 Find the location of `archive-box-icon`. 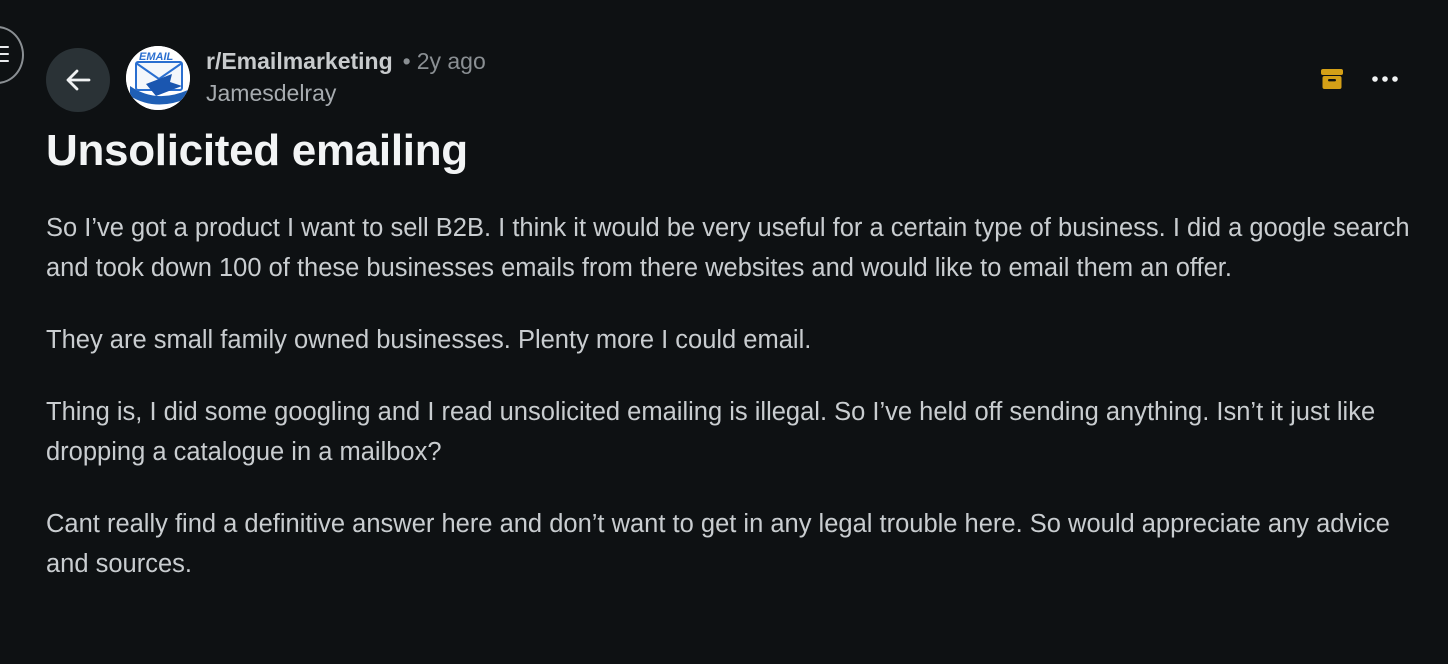

archive-box-icon is located at coordinates (1332, 79).